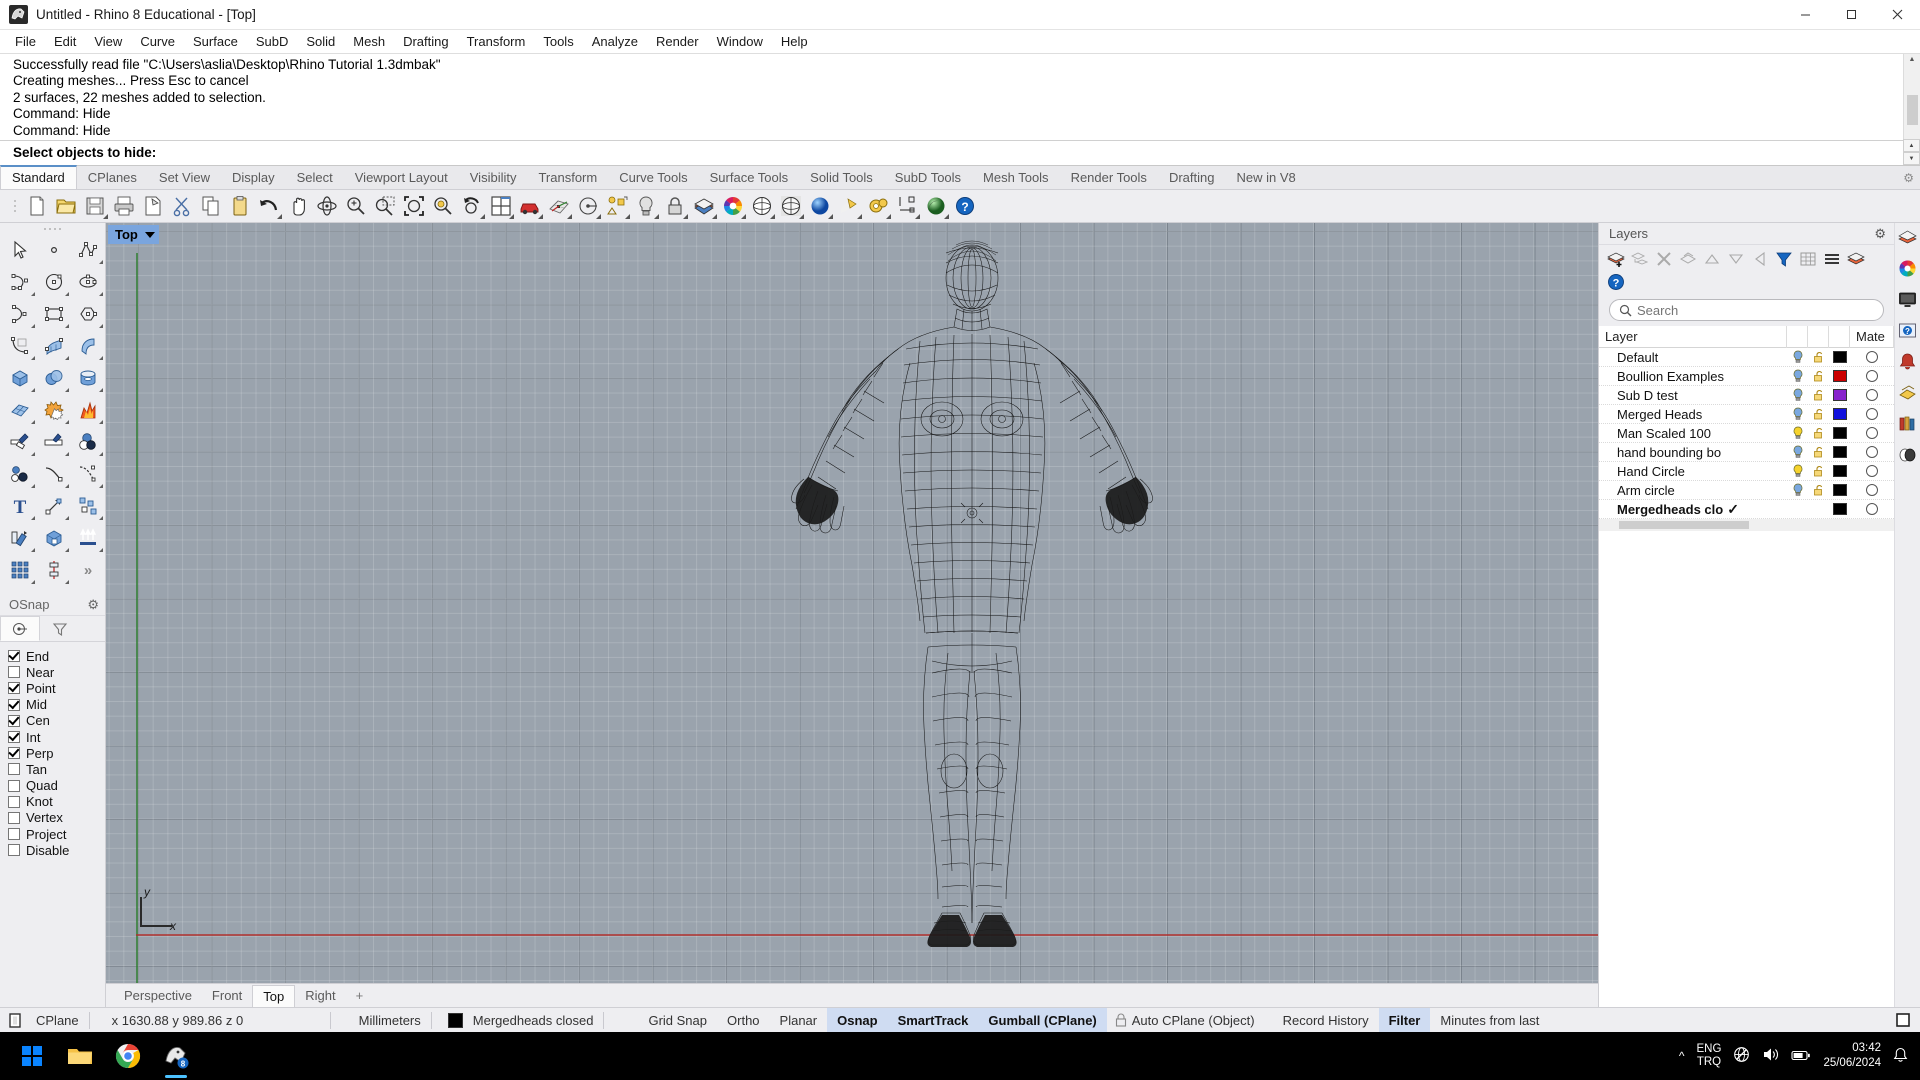  What do you see at coordinates (1746, 509) in the screenshot?
I see `layer-row: Mergedheads clo ✓` at bounding box center [1746, 509].